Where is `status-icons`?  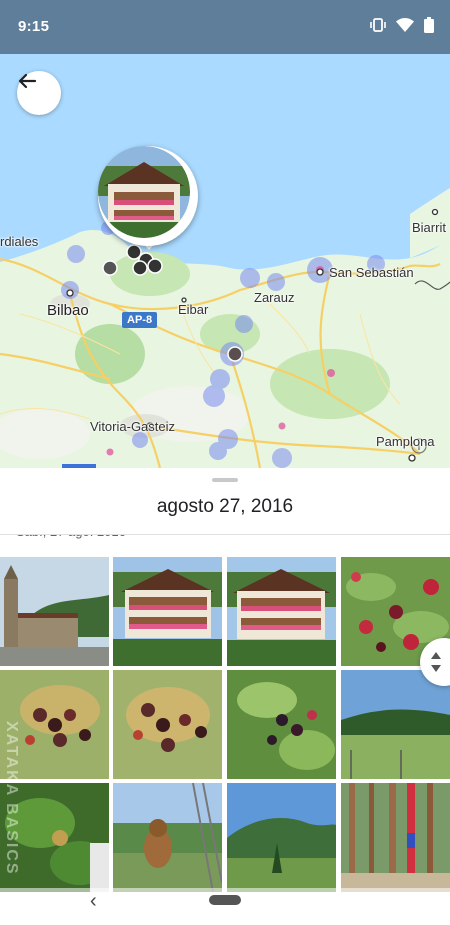
status-icons is located at coordinates (402, 25).